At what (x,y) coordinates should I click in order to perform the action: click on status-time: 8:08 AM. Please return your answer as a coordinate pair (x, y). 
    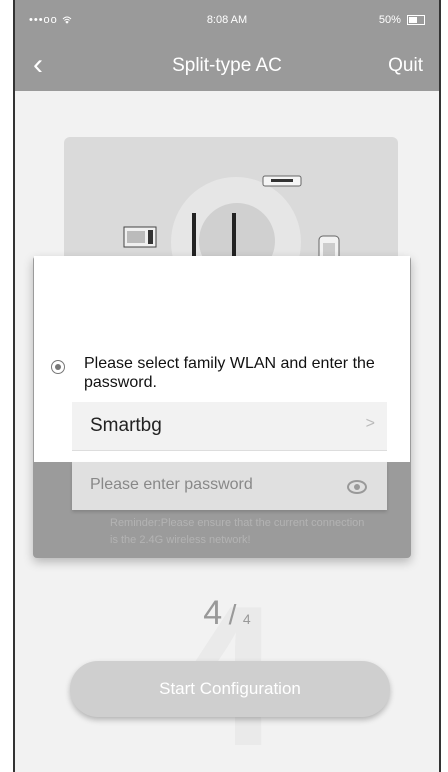
    Looking at the image, I should click on (227, 20).